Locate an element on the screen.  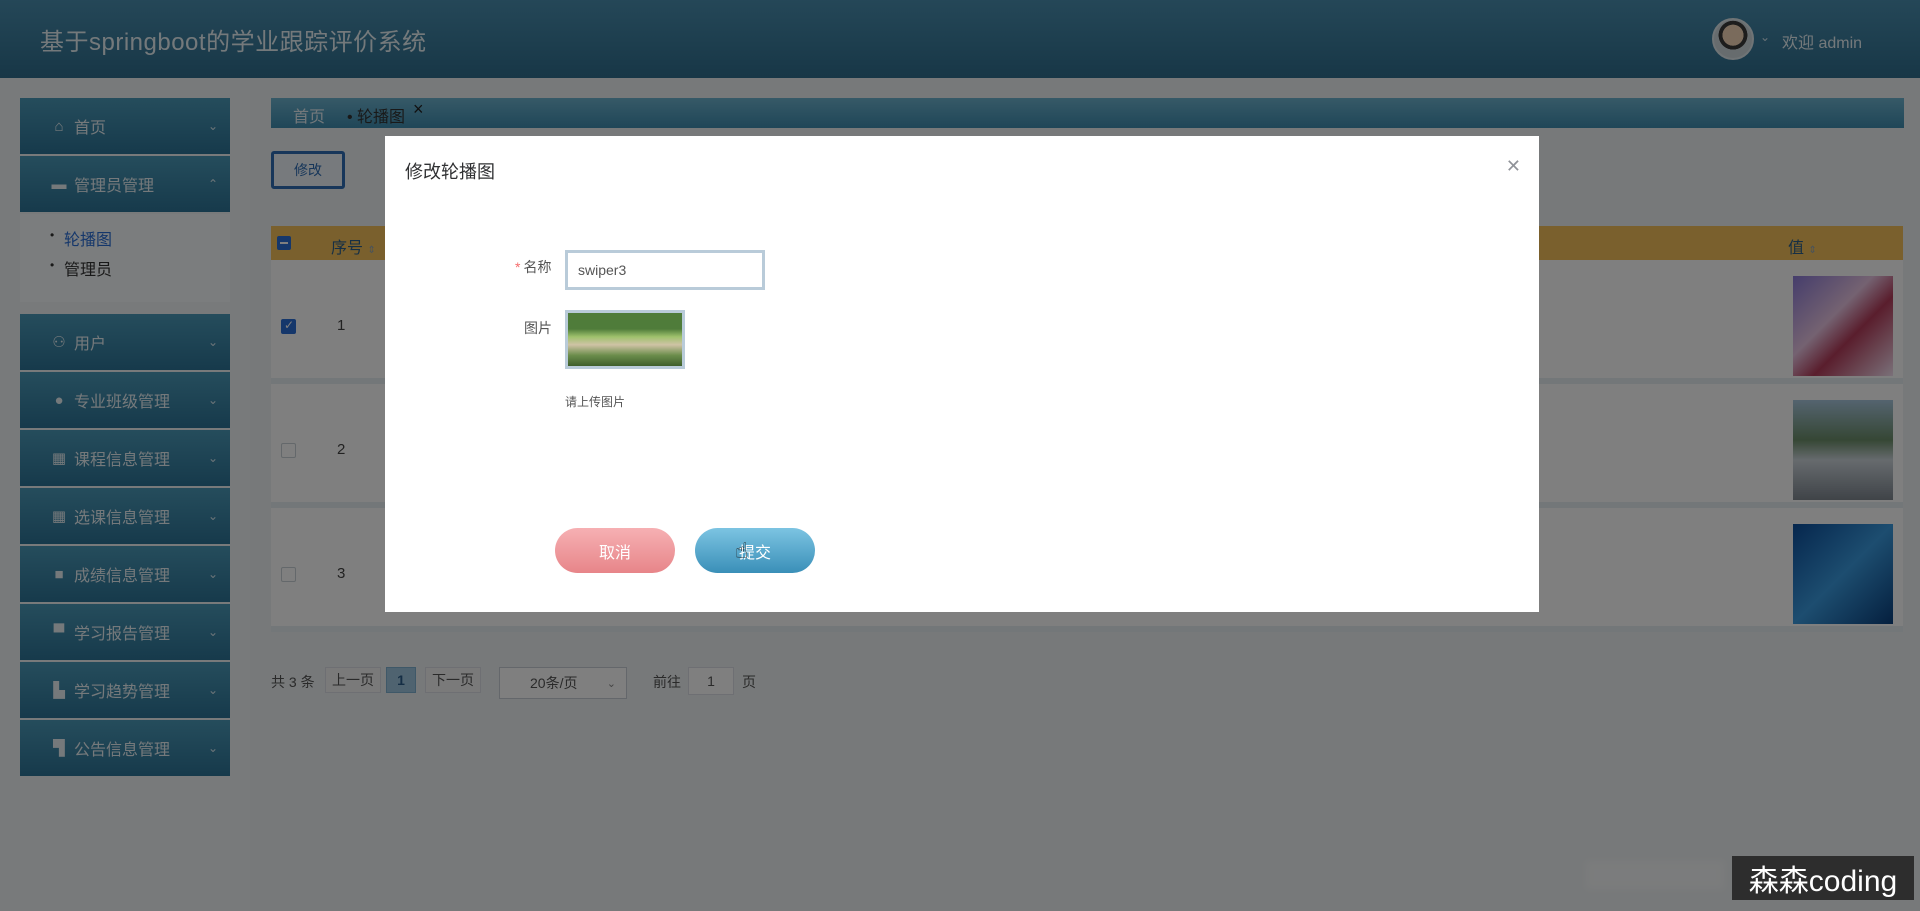
picture-label: 图片 is located at coordinates (538, 328).